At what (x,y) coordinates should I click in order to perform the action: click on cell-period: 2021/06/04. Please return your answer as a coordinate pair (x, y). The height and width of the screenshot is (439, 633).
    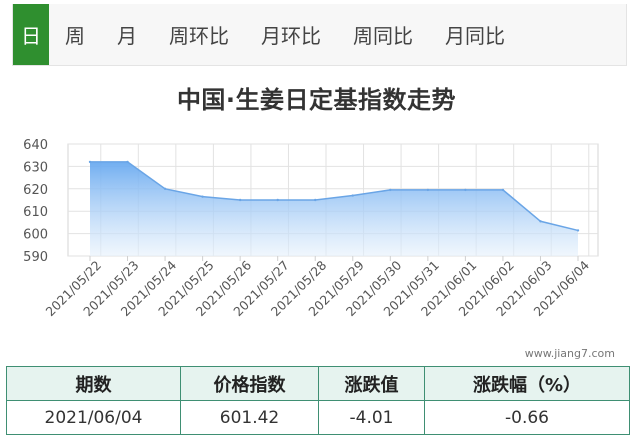
    Looking at the image, I should click on (93, 417).